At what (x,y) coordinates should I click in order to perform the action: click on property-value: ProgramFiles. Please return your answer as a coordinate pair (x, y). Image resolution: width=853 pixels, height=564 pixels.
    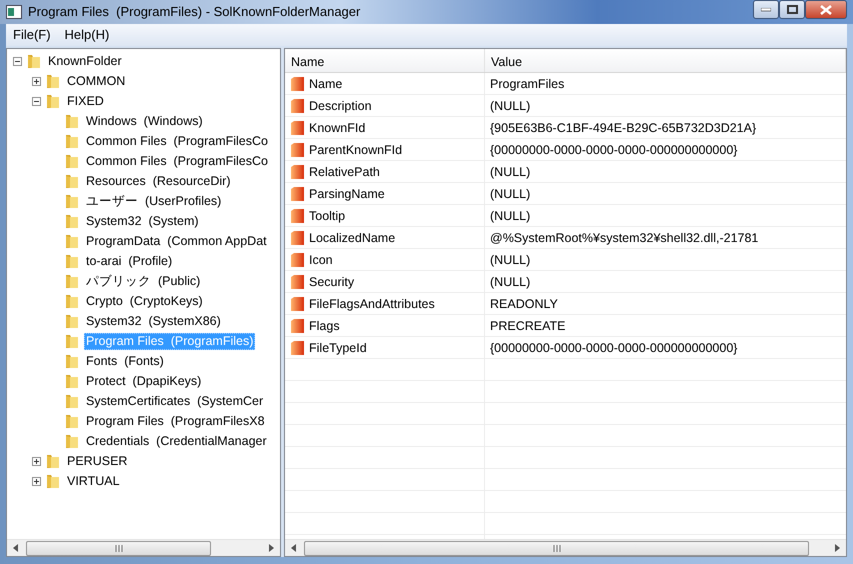
    Looking at the image, I should click on (527, 84).